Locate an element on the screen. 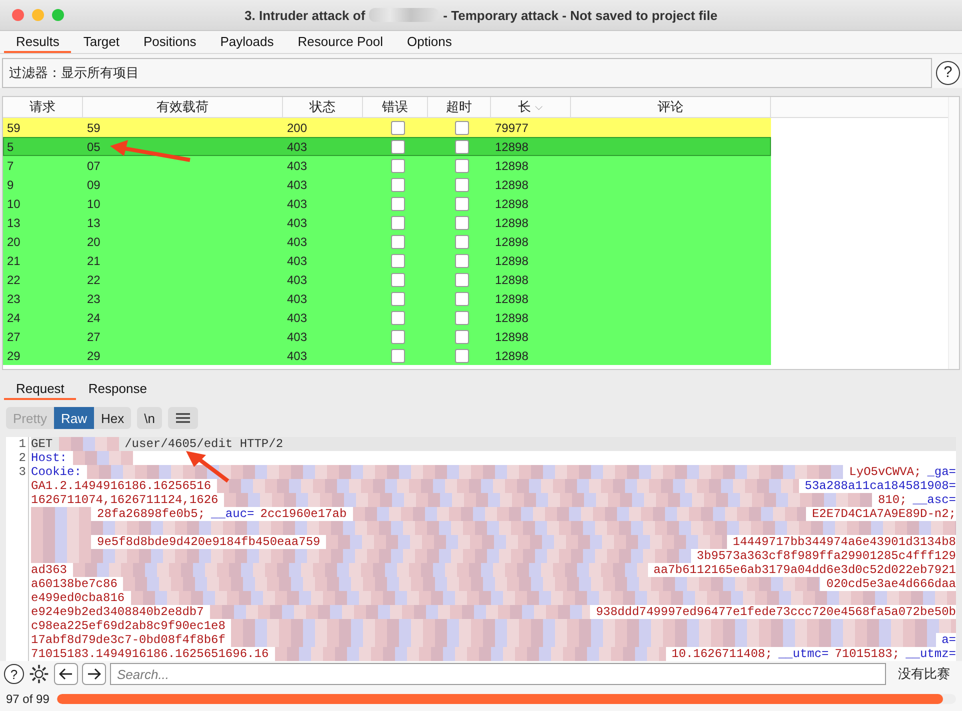 The height and width of the screenshot is (711, 962). menu-button is located at coordinates (183, 418).